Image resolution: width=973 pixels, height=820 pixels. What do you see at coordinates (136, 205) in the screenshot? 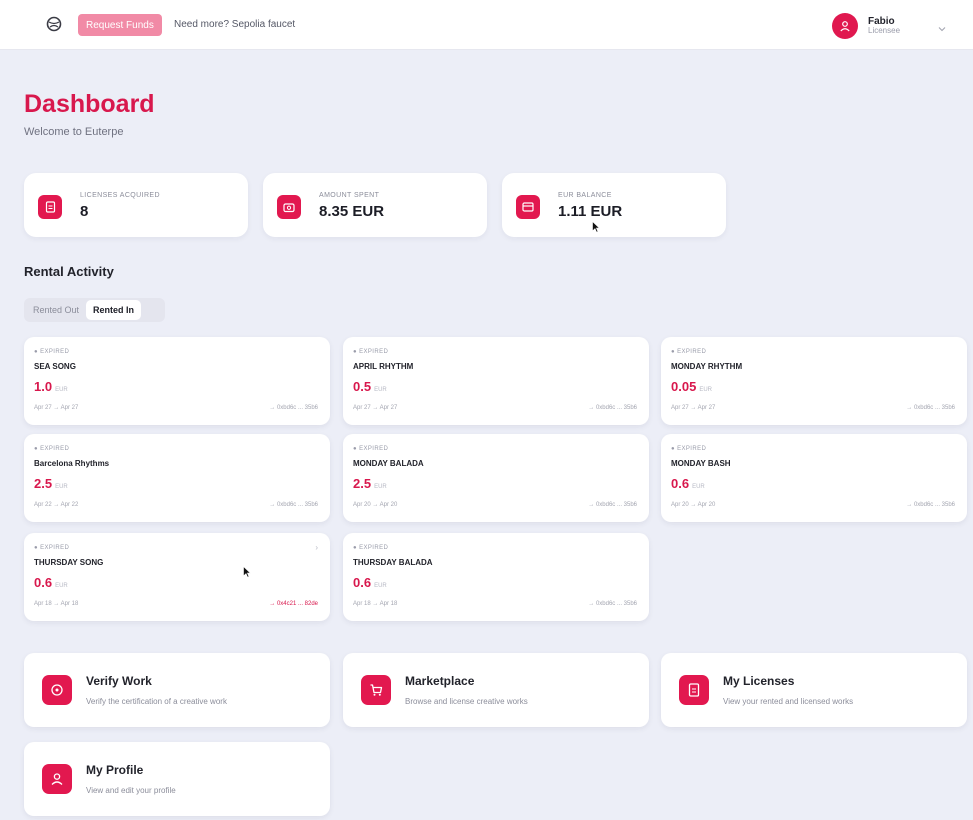
I see `stat-card-licenses: LICENSES ACQUIRED 8` at bounding box center [136, 205].